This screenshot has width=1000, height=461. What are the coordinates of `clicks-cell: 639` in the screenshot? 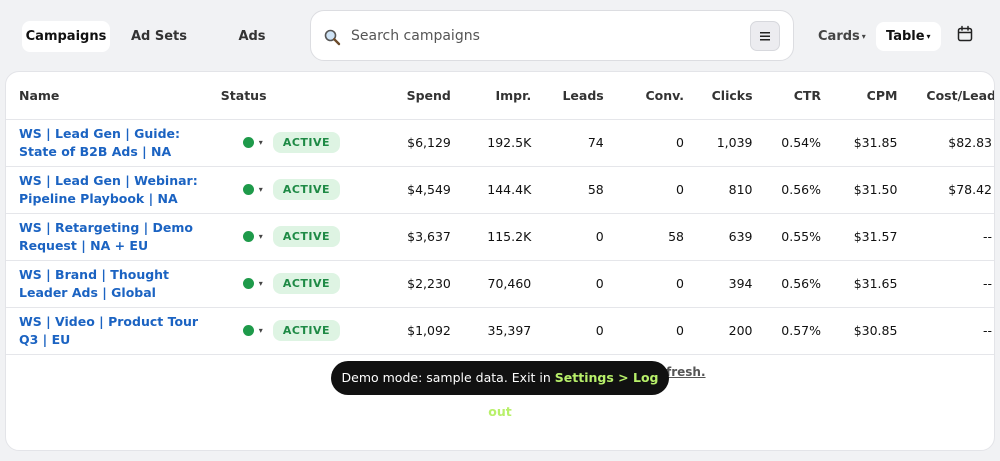 It's located at (718, 237).